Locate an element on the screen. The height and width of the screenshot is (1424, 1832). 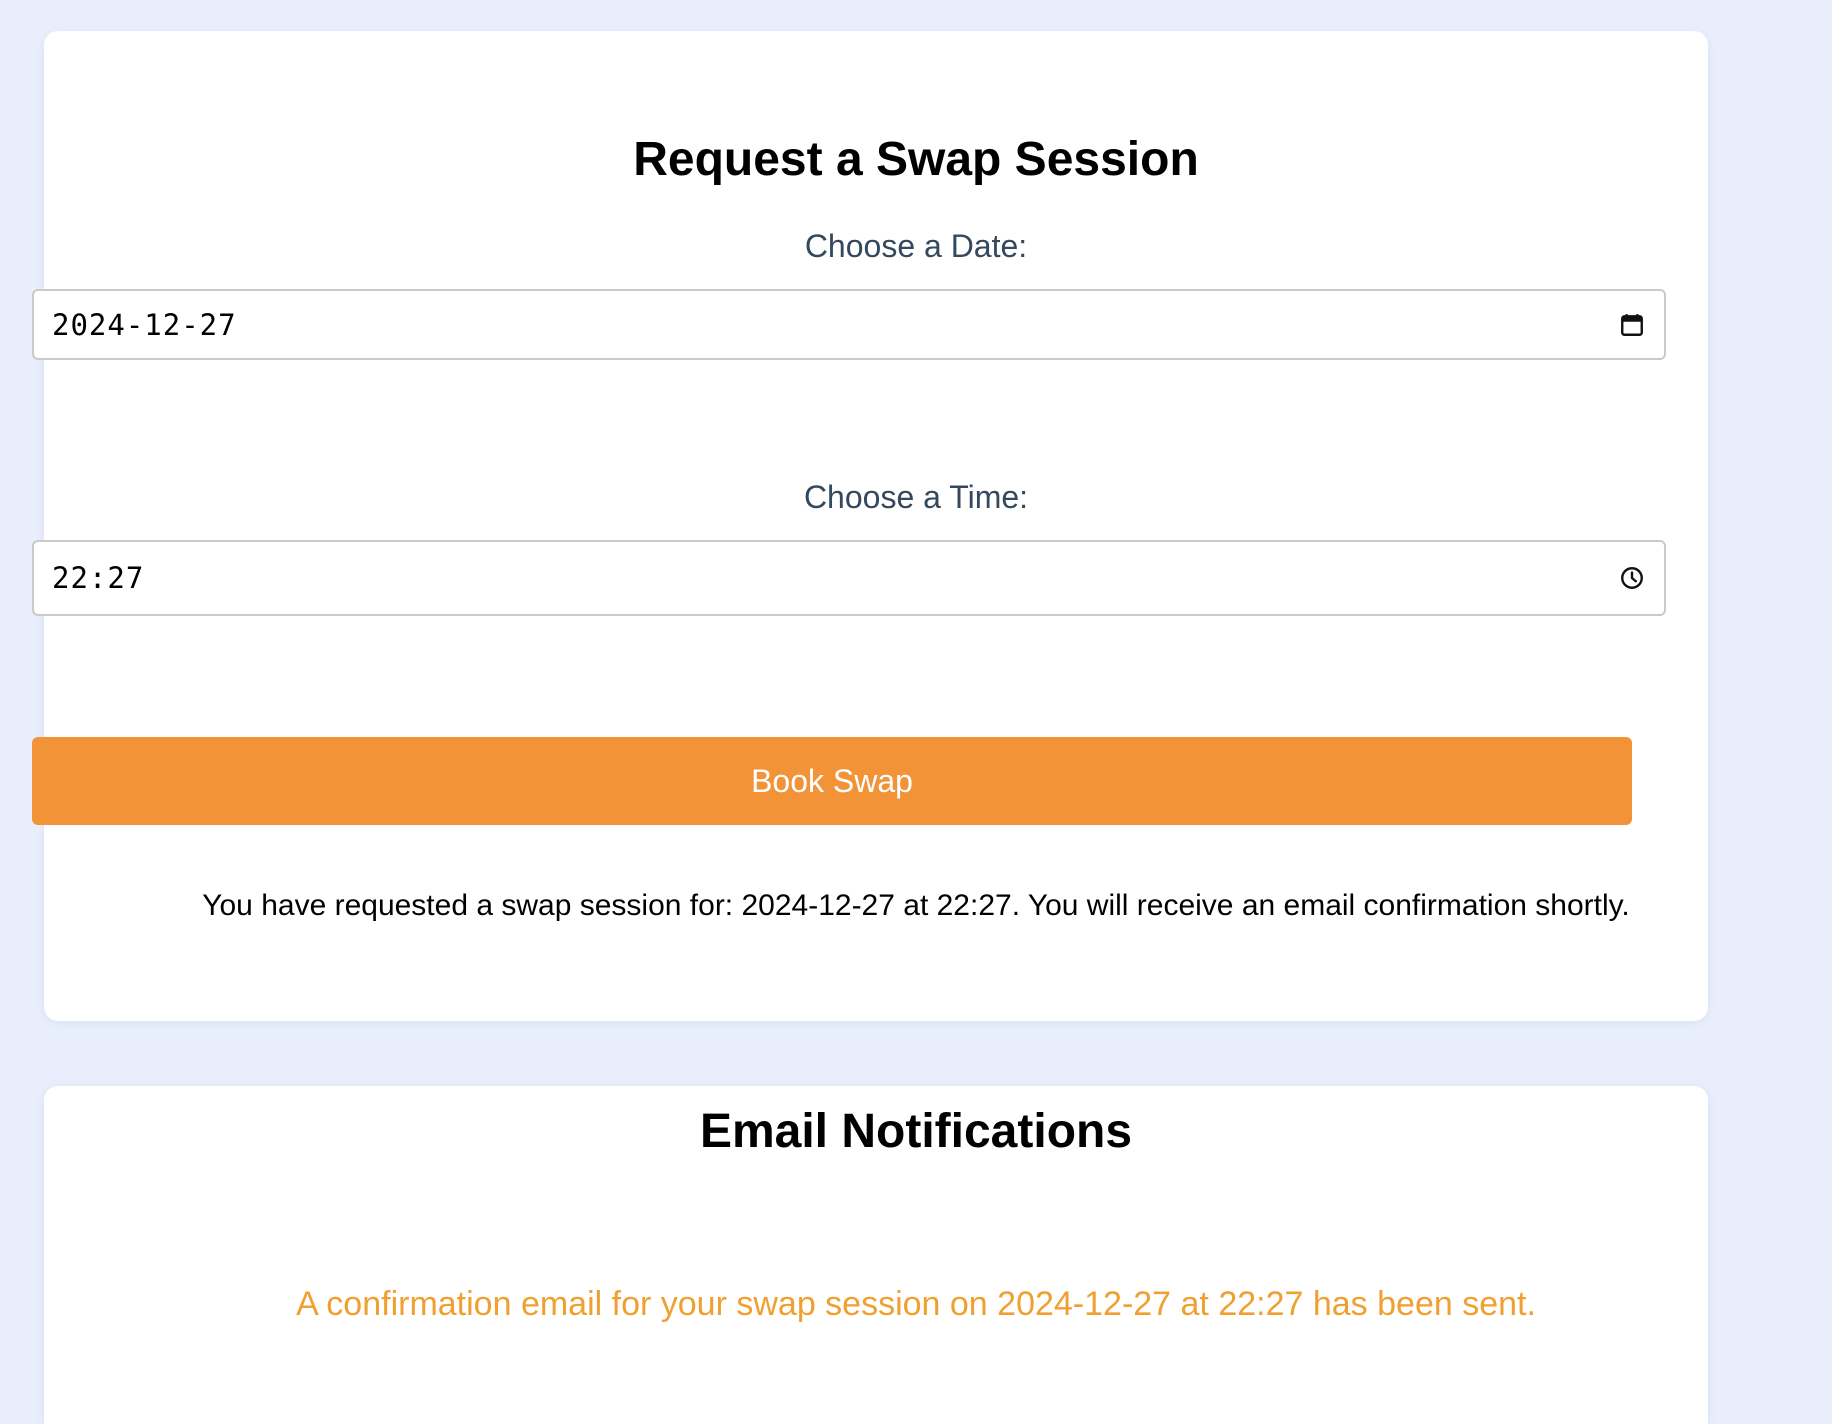
time-label: Choose a Time: is located at coordinates (916, 497).